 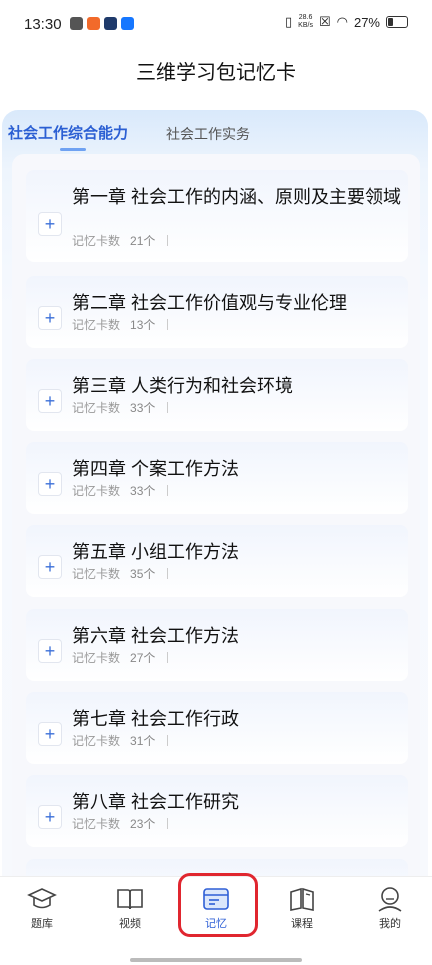 I want to click on chapter-title: 第八章 社会工作研究, so click(x=156, y=802).